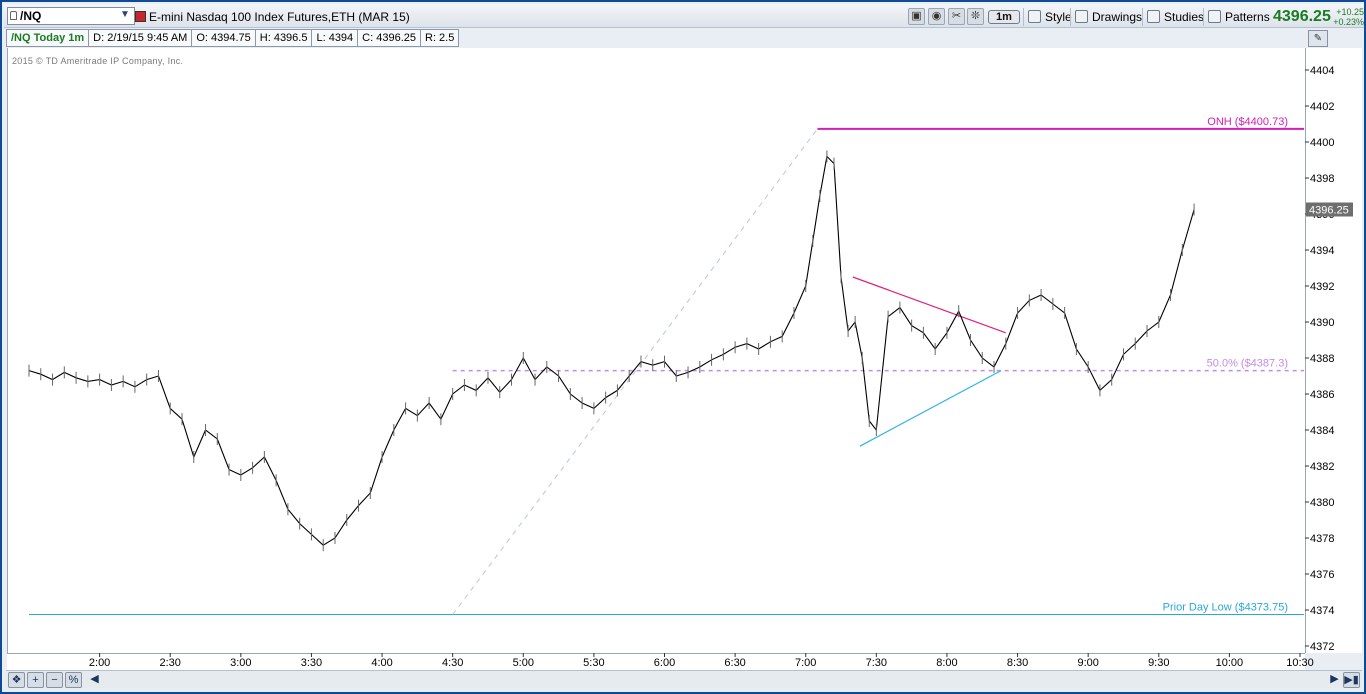 The height and width of the screenshot is (694, 1366). What do you see at coordinates (734, 663) in the screenshot?
I see `x-tick-label: 6:30` at bounding box center [734, 663].